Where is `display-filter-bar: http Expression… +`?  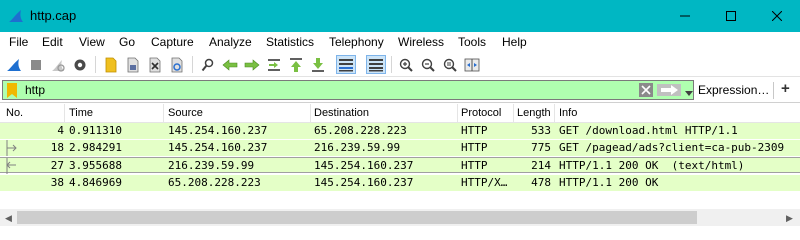
display-filter-bar: http Expression… + is located at coordinates (400, 90).